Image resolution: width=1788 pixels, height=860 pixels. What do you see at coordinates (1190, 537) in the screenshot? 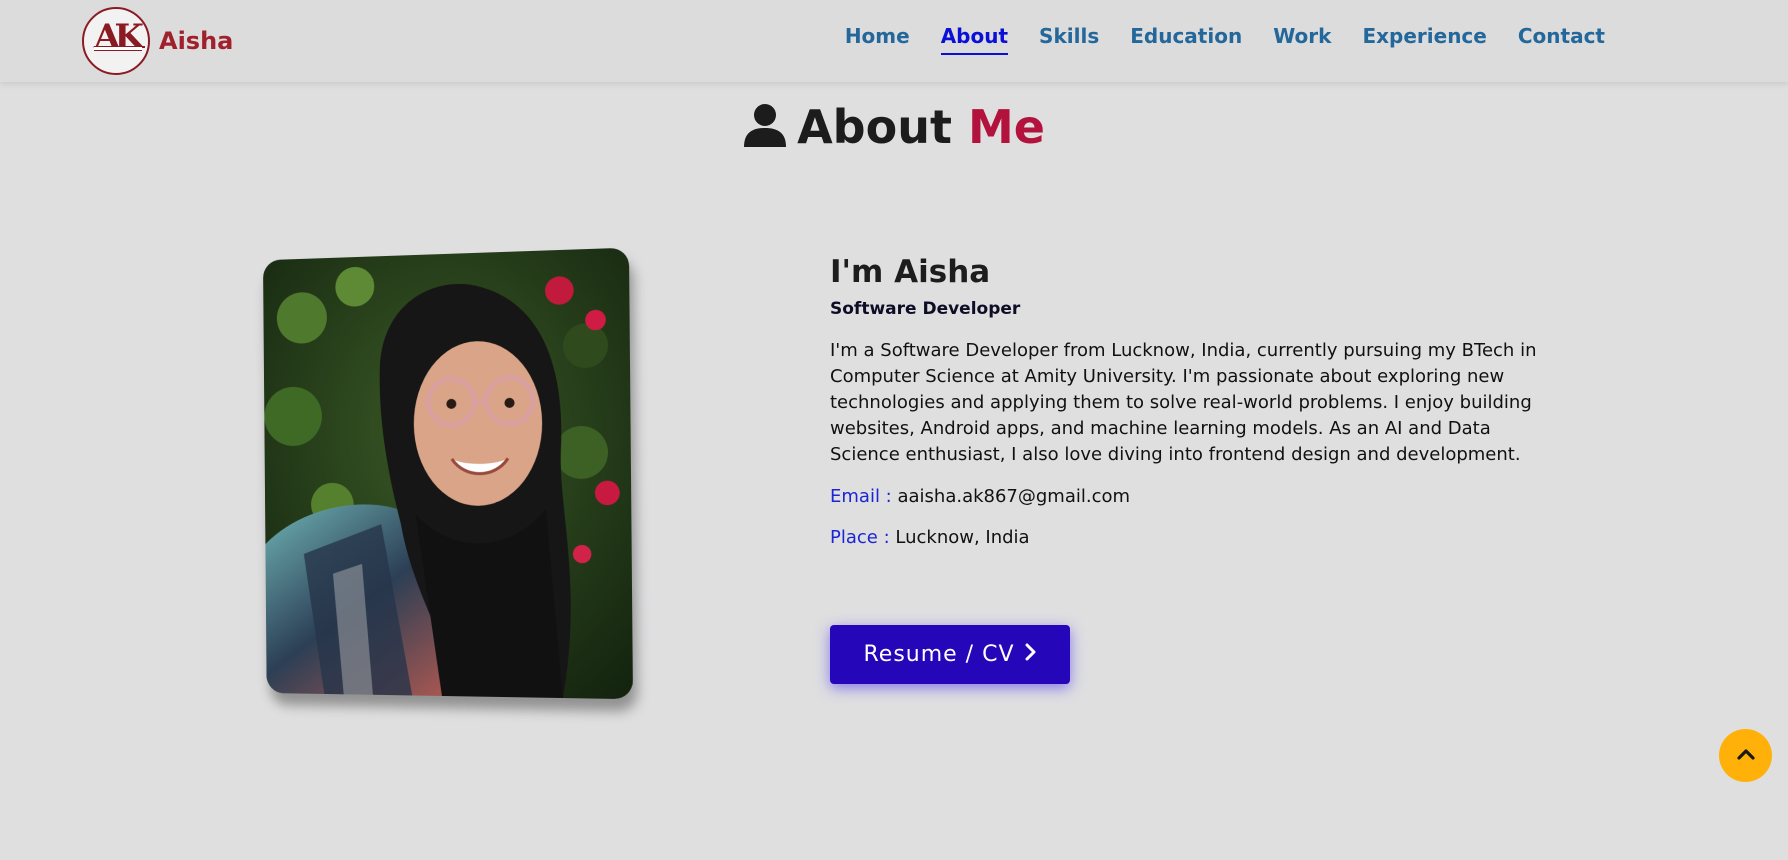
I see `place-row: Place : Lucknow, India` at bounding box center [1190, 537].